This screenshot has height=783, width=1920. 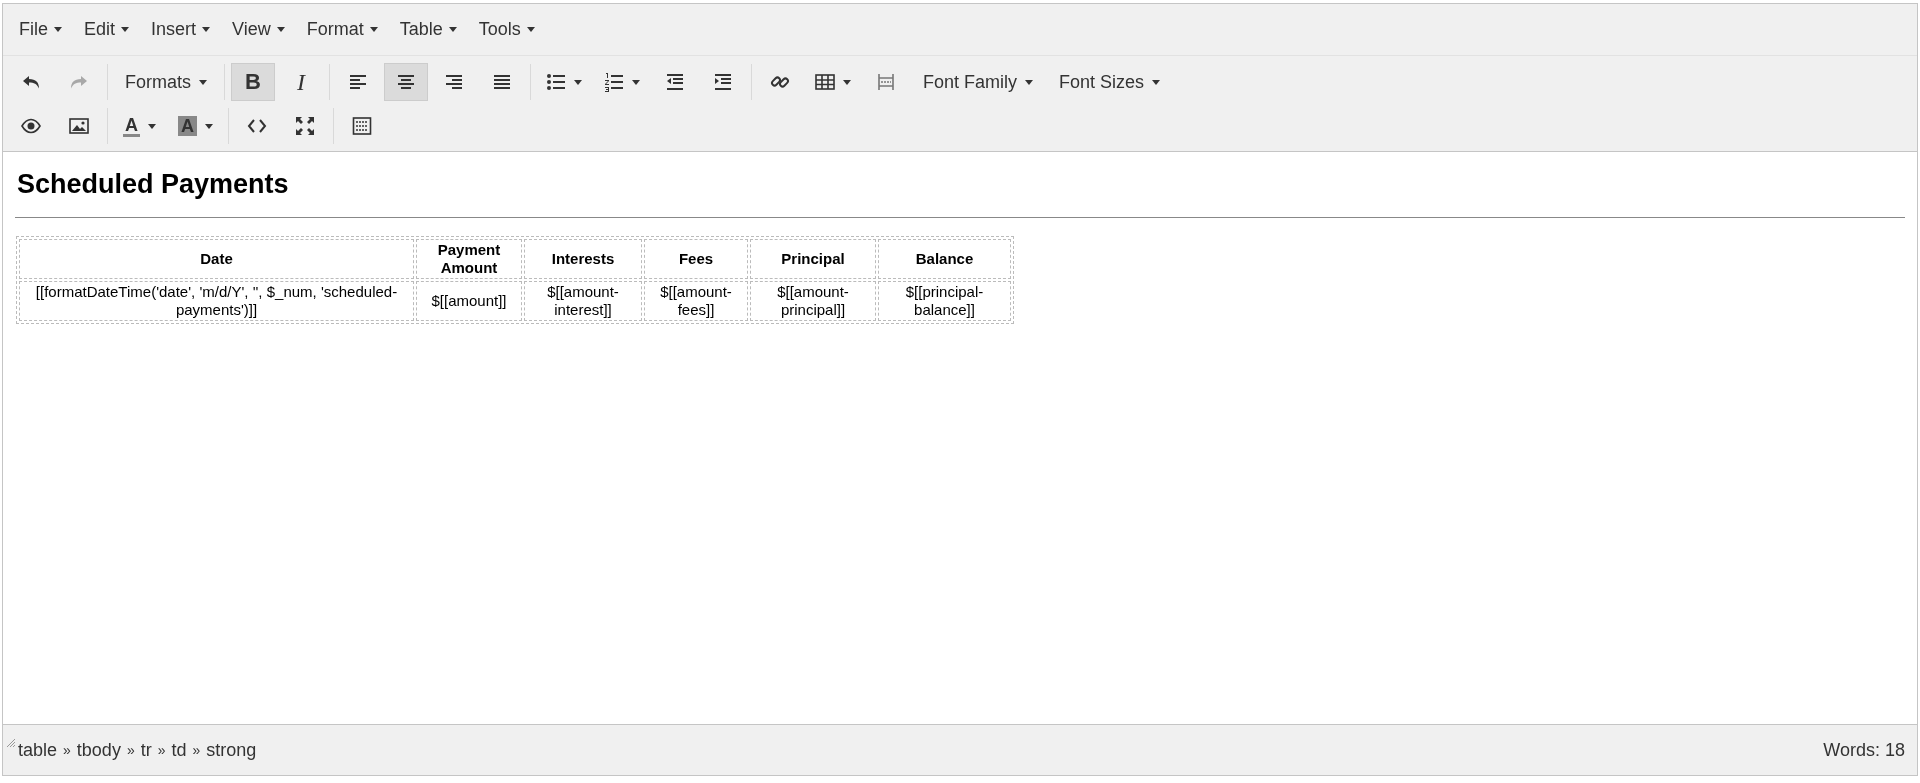 I want to click on outdent-icon, so click(x=675, y=82).